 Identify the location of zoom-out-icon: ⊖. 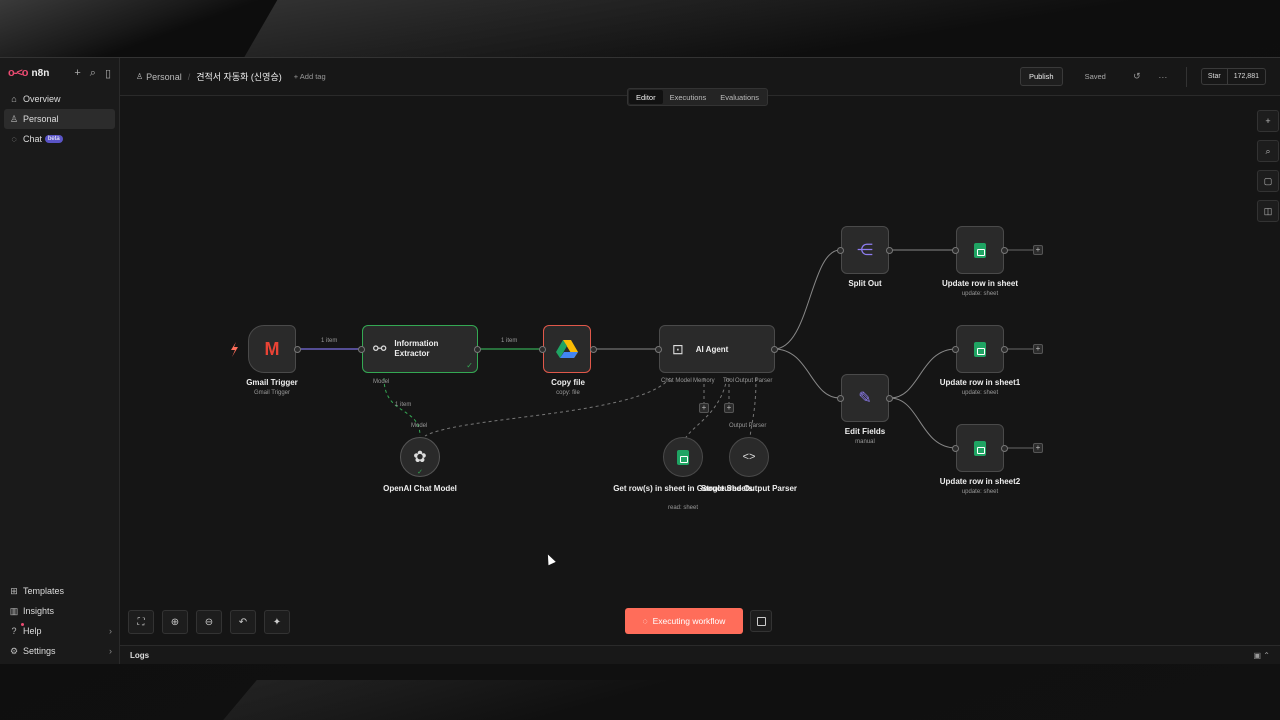
(209, 622).